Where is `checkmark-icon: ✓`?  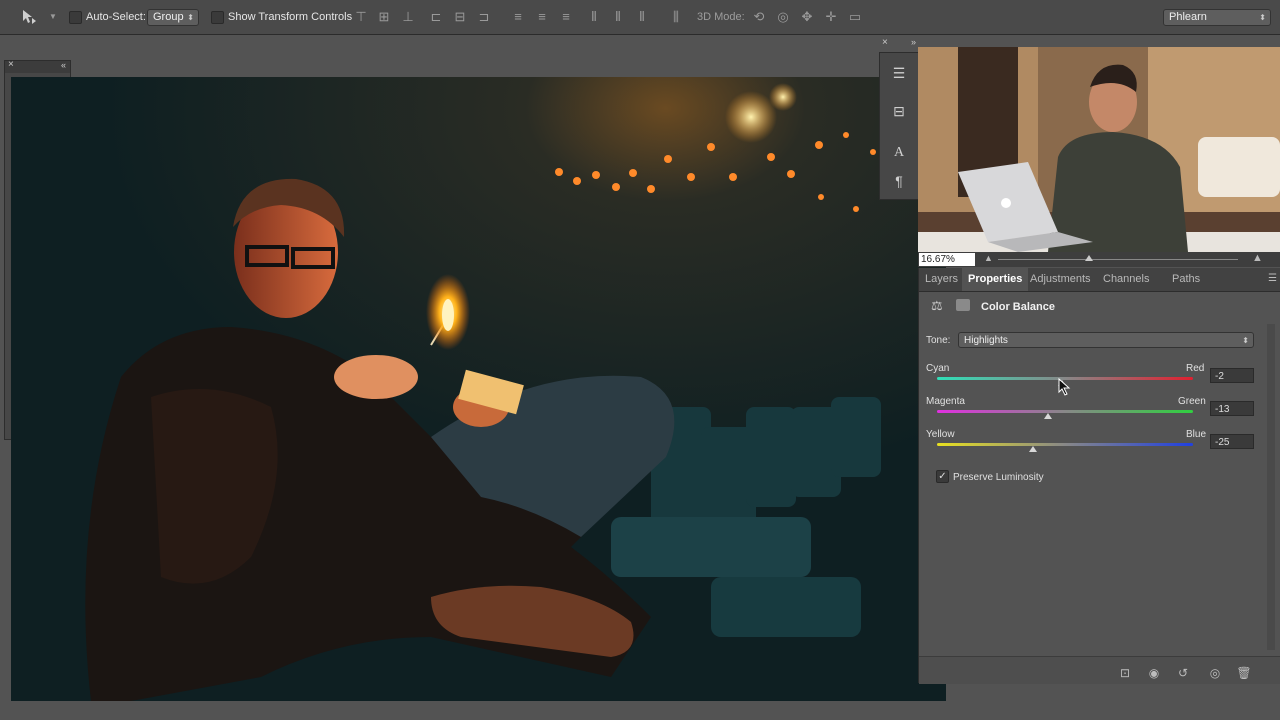
checkmark-icon: ✓ is located at coordinates (942, 476).